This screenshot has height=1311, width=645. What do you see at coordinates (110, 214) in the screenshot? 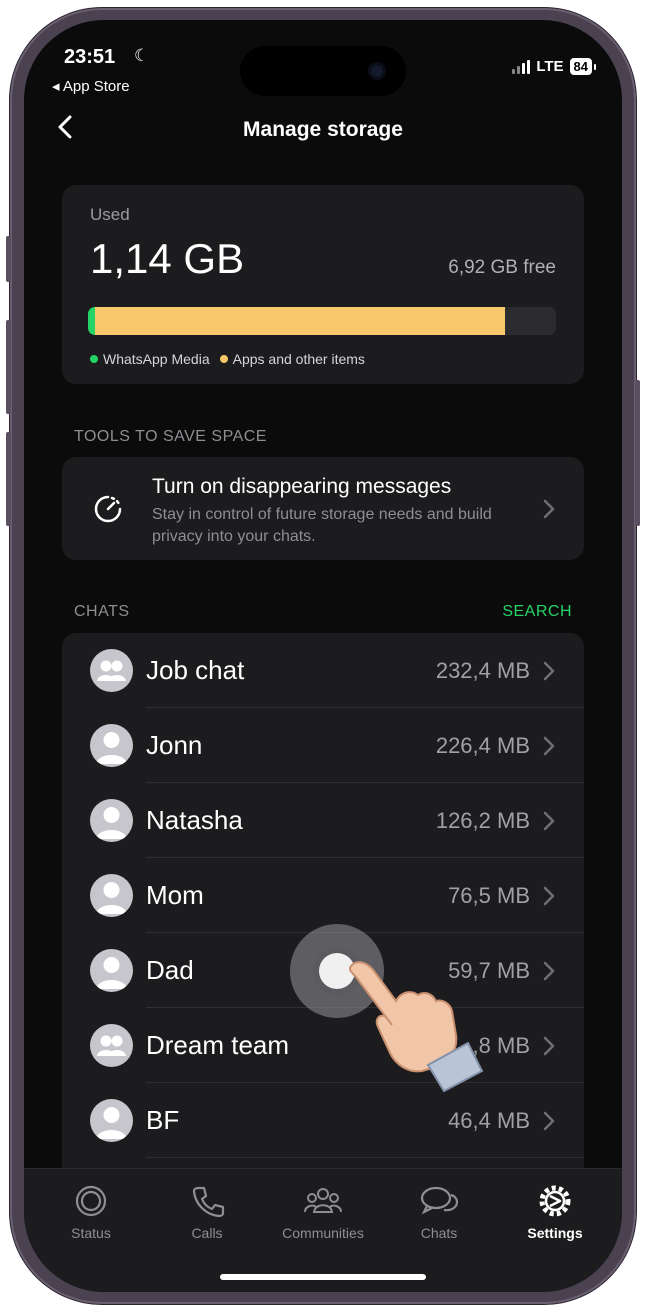
I see `used-label: Used` at bounding box center [110, 214].